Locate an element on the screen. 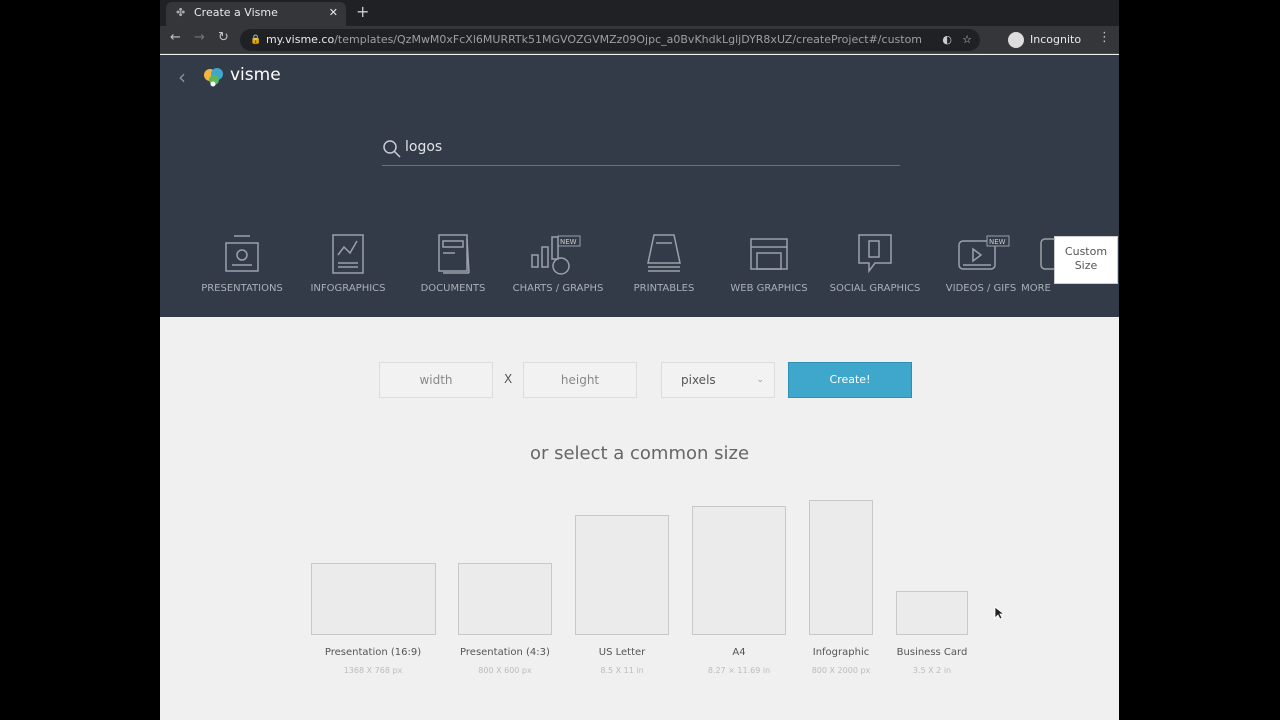 This screenshot has height=720, width=1280. category-web-graphics: WEB GRAPHICS is located at coordinates (769, 263).